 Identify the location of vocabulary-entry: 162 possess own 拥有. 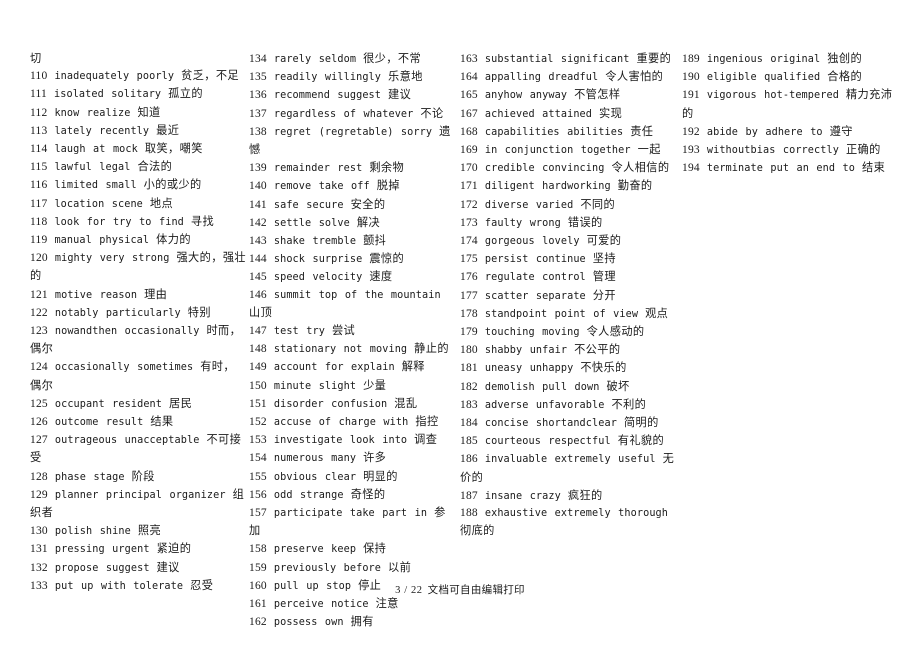
(352, 622).